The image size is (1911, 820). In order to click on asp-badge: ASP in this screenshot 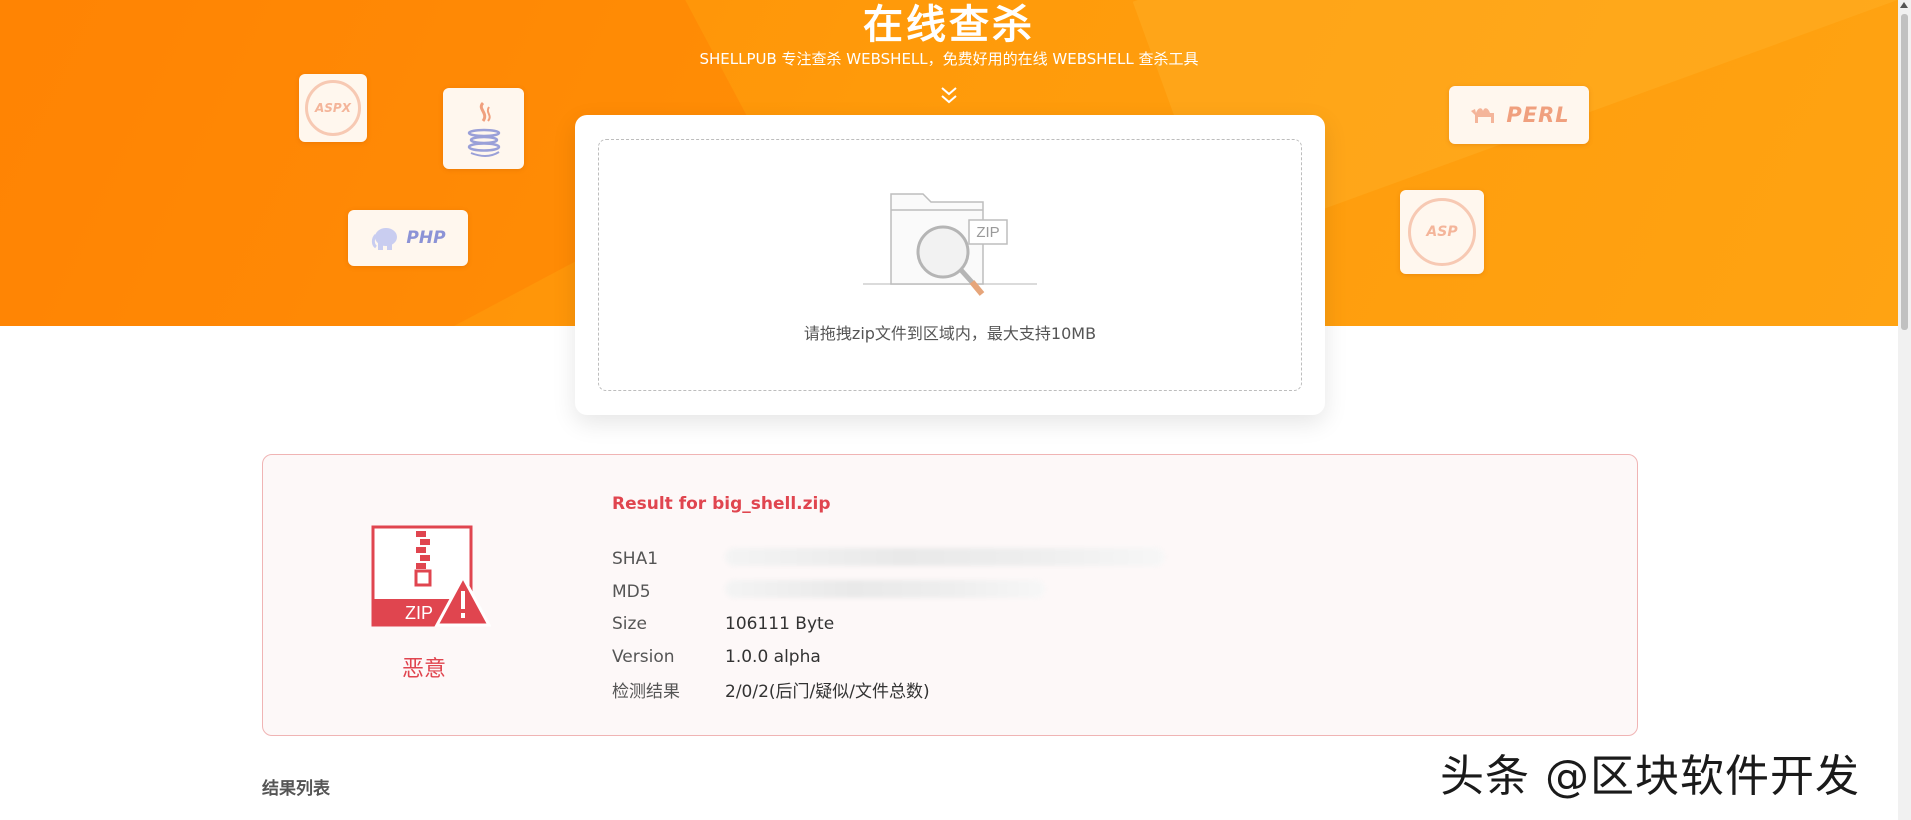, I will do `click(1442, 232)`.